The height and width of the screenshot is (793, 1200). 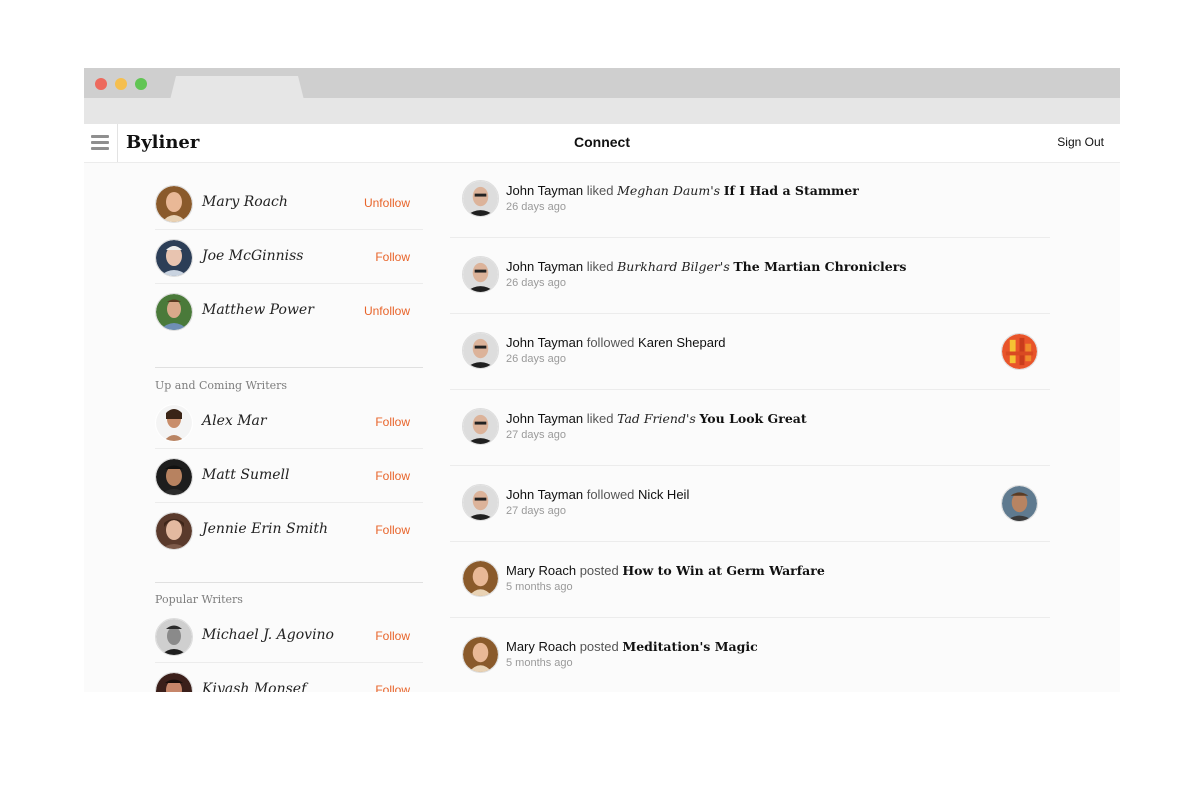 What do you see at coordinates (121, 84) in the screenshot?
I see `minimize-window-button` at bounding box center [121, 84].